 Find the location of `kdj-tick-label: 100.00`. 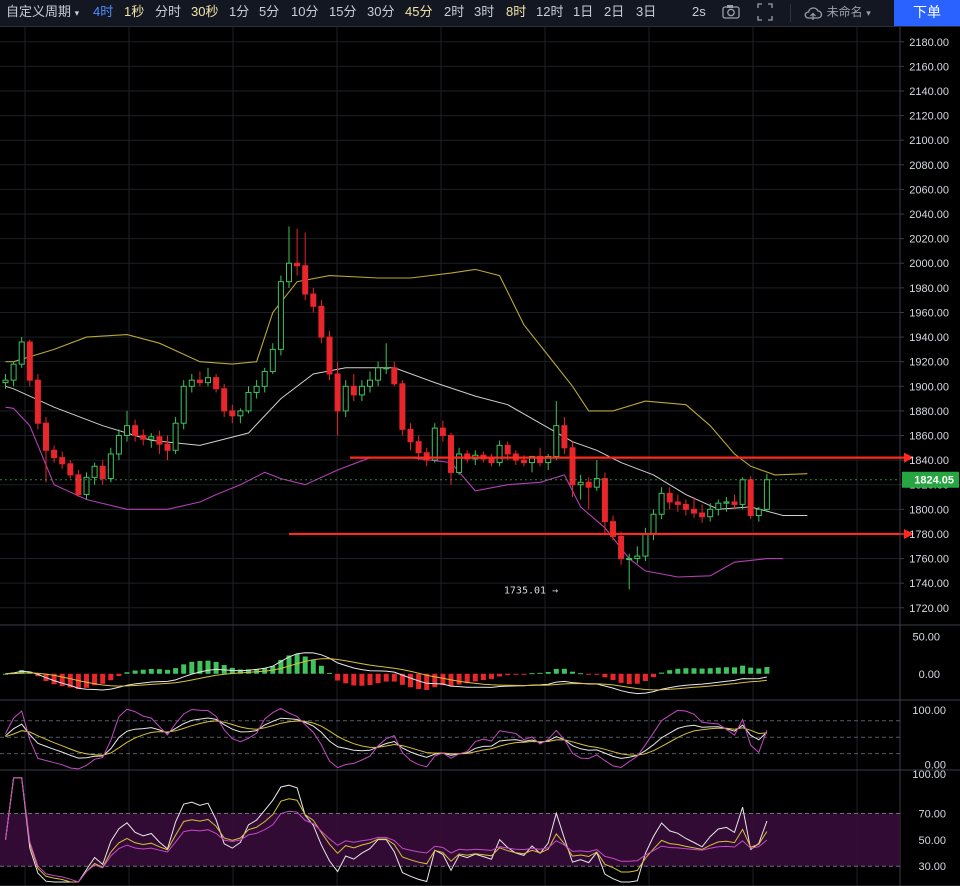

kdj-tick-label: 100.00 is located at coordinates (929, 711).